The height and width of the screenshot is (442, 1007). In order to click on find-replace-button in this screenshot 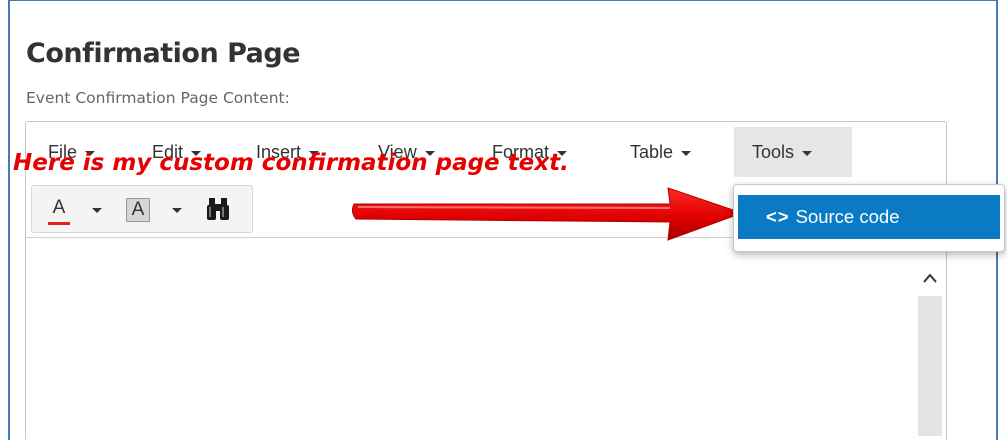, I will do `click(221, 210)`.